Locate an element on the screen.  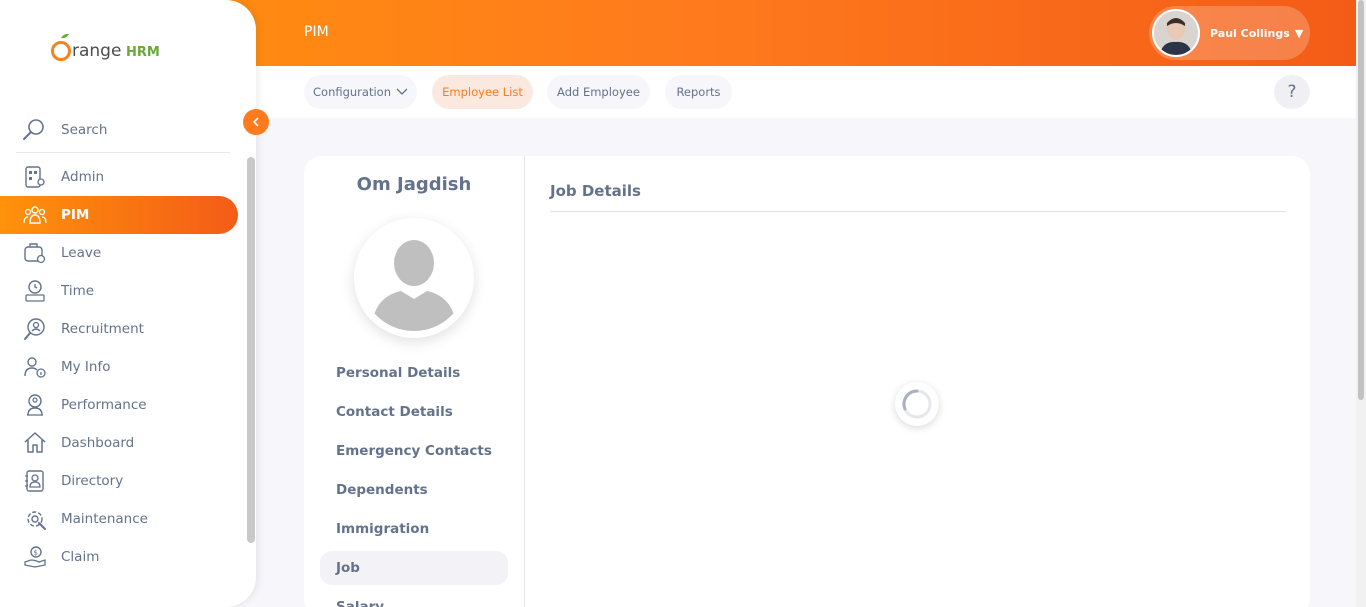
employee-photo is located at coordinates (414, 278).